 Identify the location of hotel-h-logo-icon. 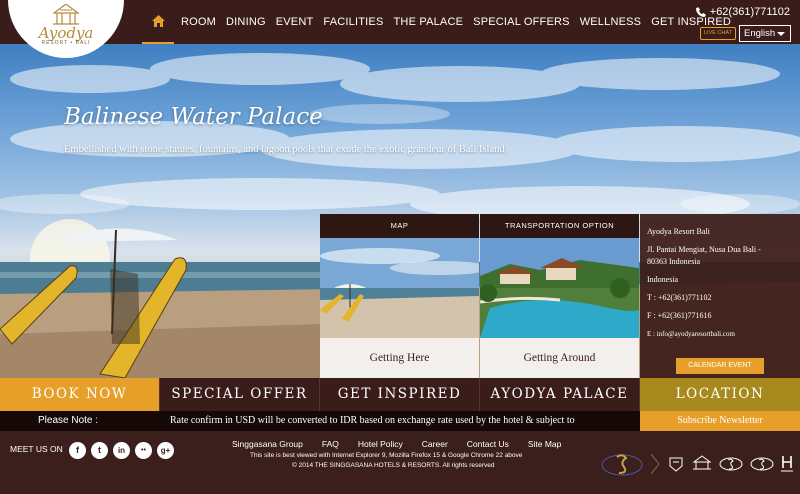
(787, 464).